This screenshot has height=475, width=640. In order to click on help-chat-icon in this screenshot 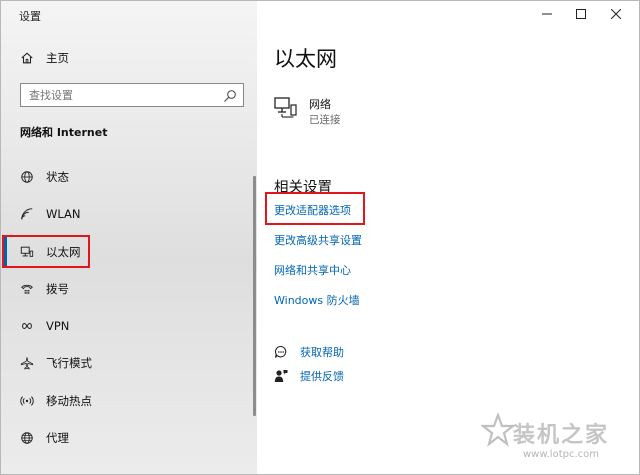, I will do `click(281, 352)`.